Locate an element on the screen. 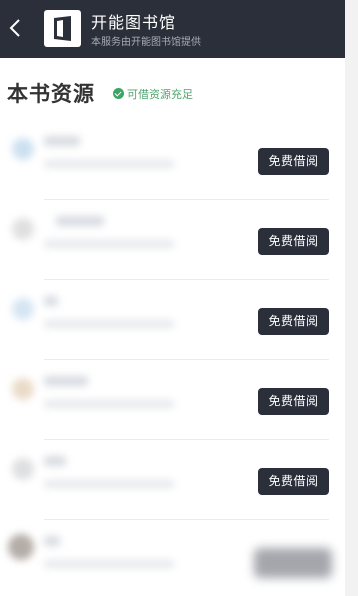 This screenshot has height=596, width=358. check-circle-icon is located at coordinates (118, 93).